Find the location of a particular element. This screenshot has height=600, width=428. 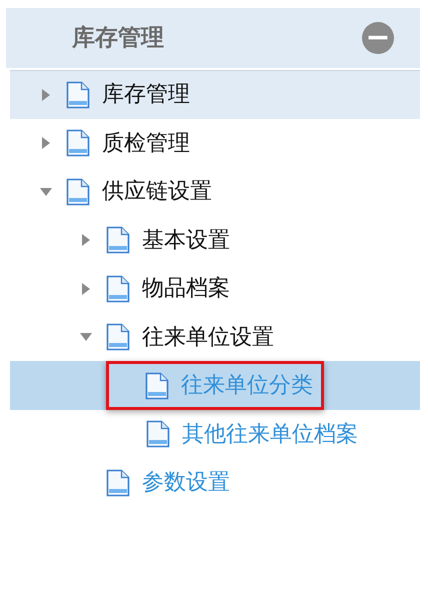

hovered-row-highlight: 库存管理 is located at coordinates (215, 94).